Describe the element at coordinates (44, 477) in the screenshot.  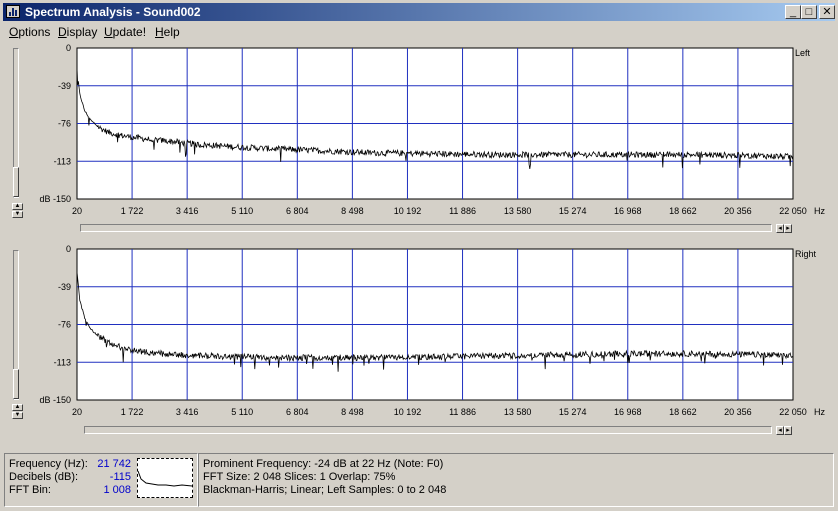
I see `decibels-label: Decibels (dB):` at that location.